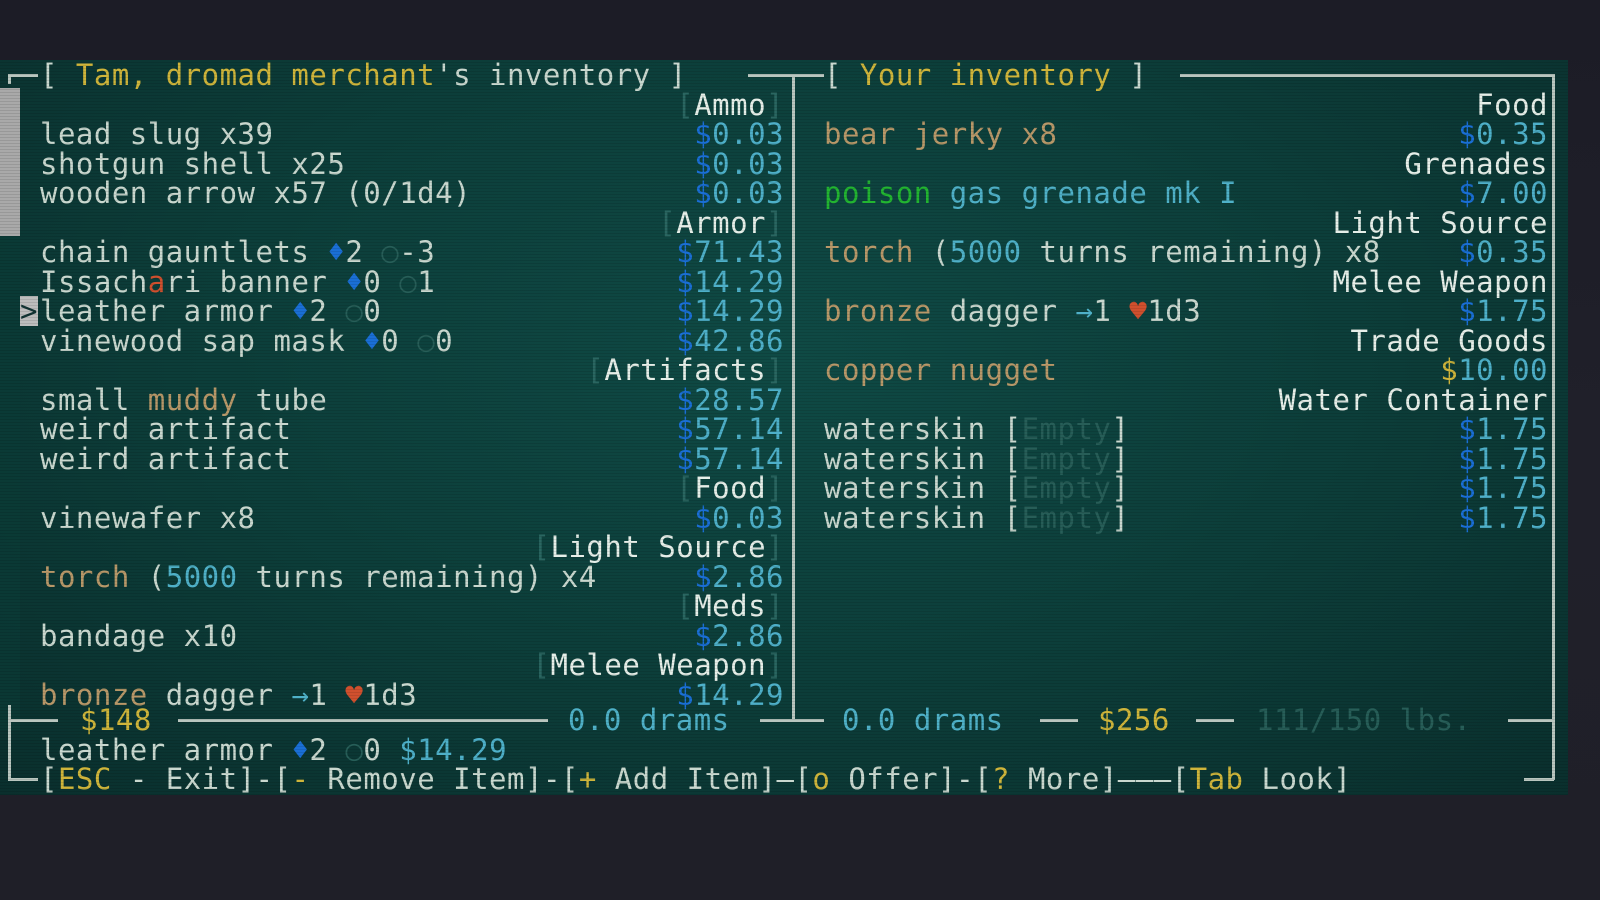 Image resolution: width=1600 pixels, height=900 pixels. I want to click on title-suffix: 's inventory ], so click(561, 76).